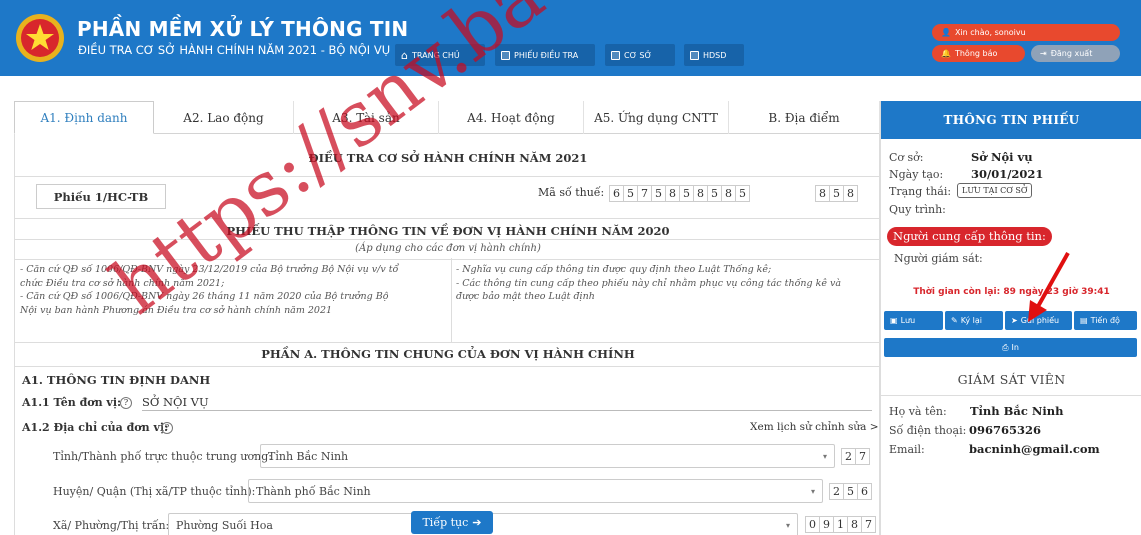 The height and width of the screenshot is (535, 1141). What do you see at coordinates (535, 491) in the screenshot?
I see `district-select: Thành phố Bắc Ninh ▾` at bounding box center [535, 491].